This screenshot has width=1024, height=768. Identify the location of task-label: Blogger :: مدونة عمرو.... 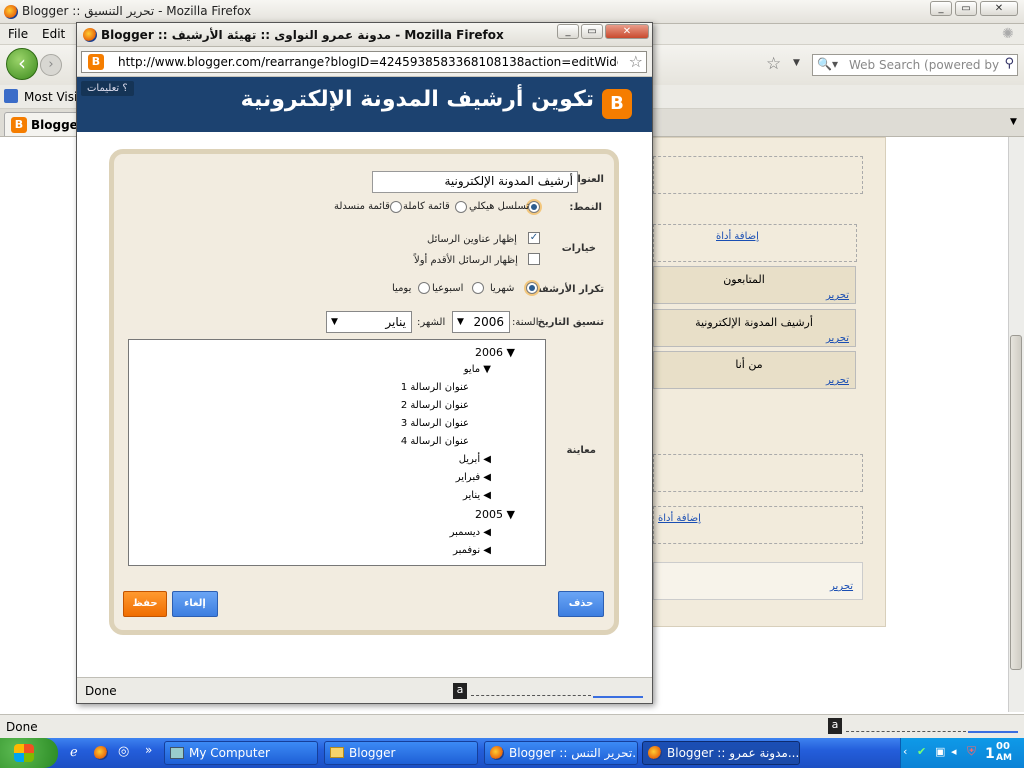
(733, 753).